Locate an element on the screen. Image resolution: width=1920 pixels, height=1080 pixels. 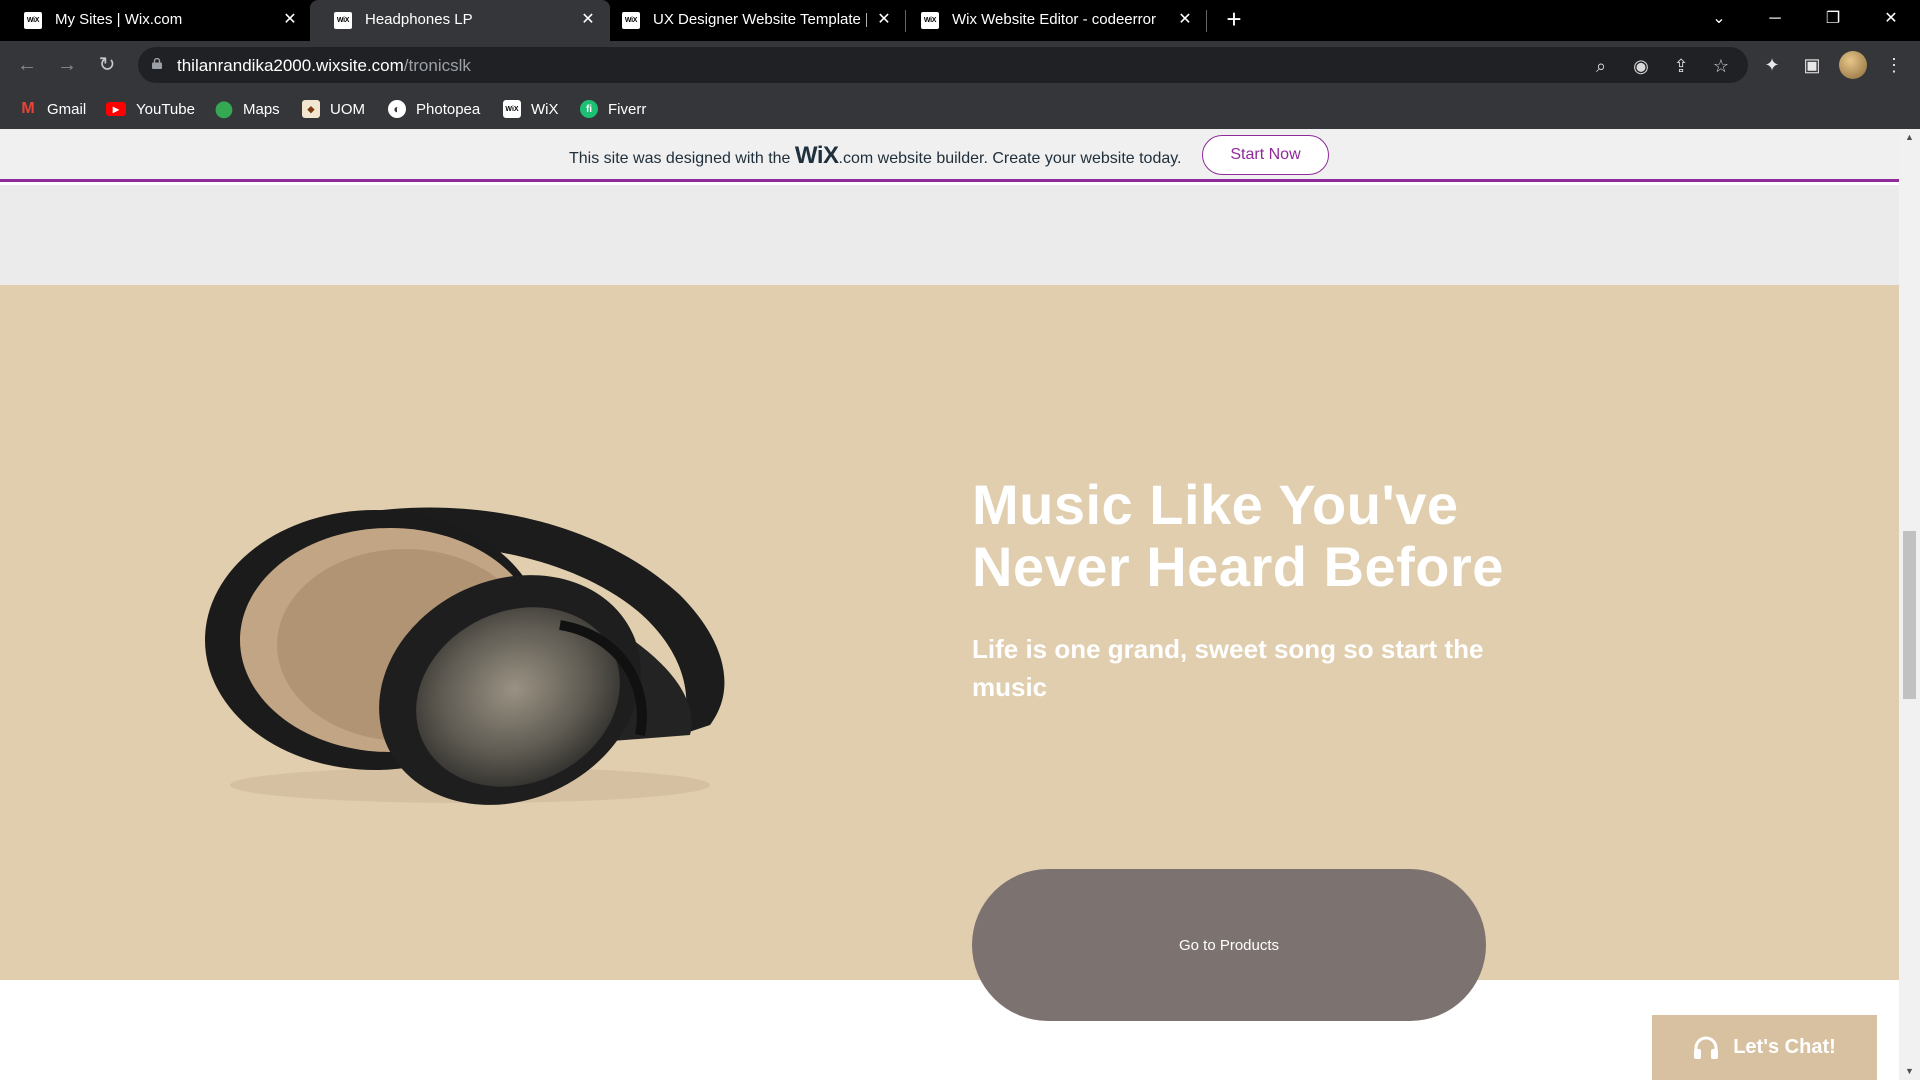
scroll-up-arrow-icon: ▲ is located at coordinates (1909, 137).